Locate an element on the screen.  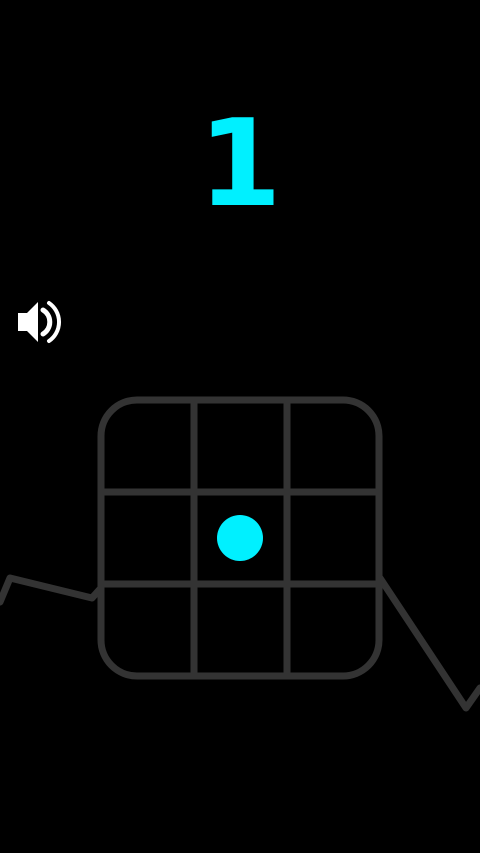
terrain-line-left is located at coordinates (52, 590).